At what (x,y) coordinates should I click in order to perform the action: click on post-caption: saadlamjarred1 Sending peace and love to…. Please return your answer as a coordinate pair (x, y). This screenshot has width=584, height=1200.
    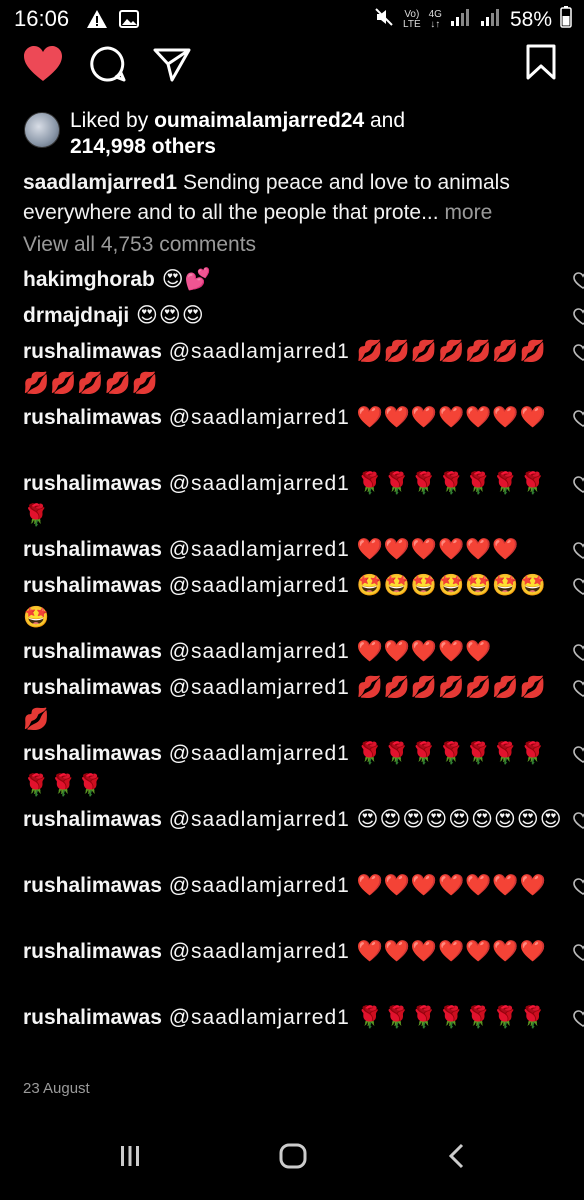
    Looking at the image, I should click on (293, 198).